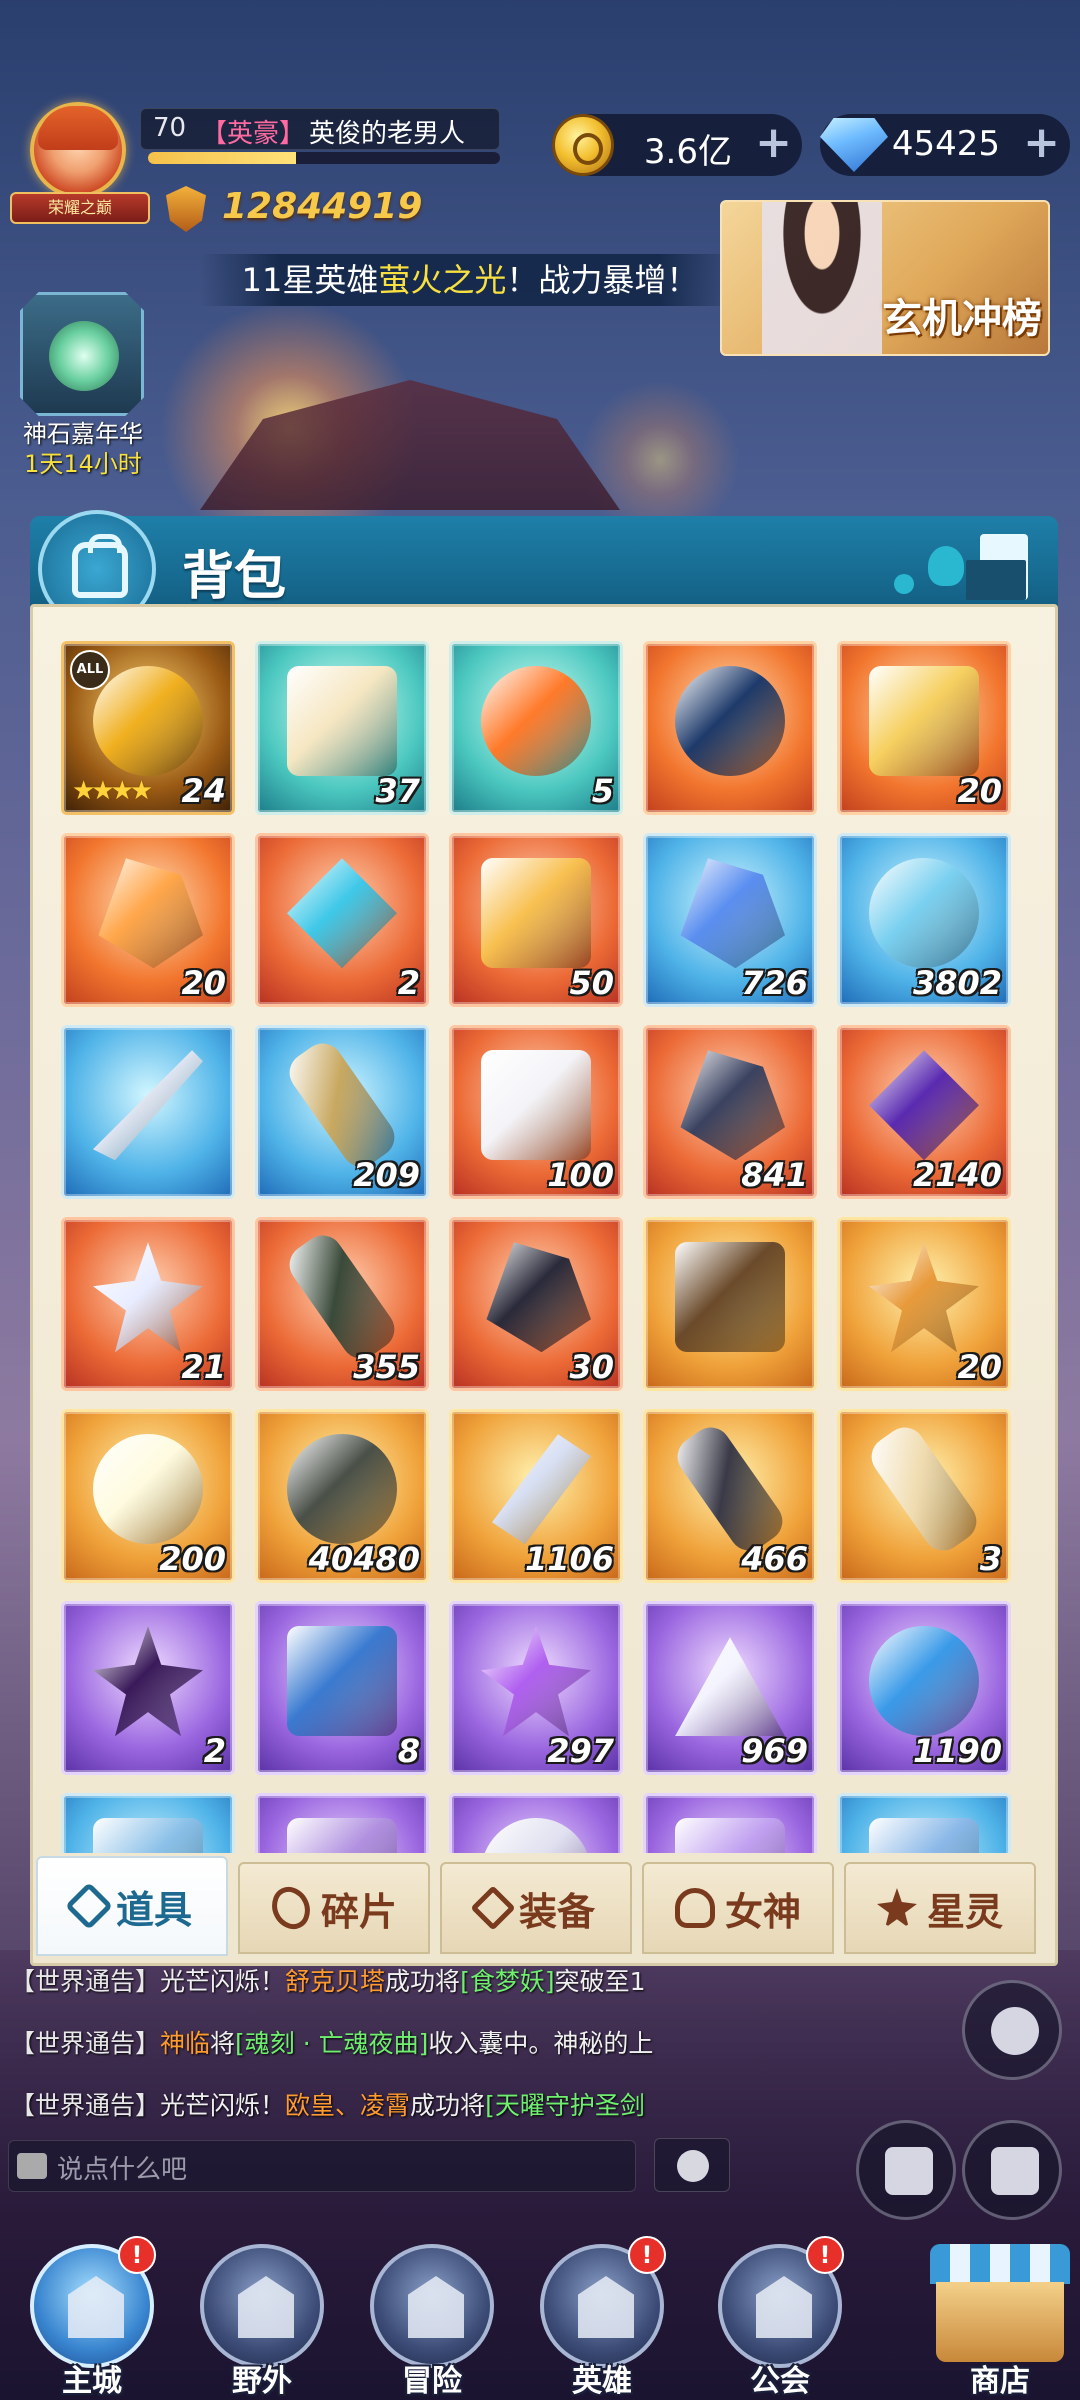  Describe the element at coordinates (322, 2166) in the screenshot. I see `chat-input: 说点什么吧` at that location.